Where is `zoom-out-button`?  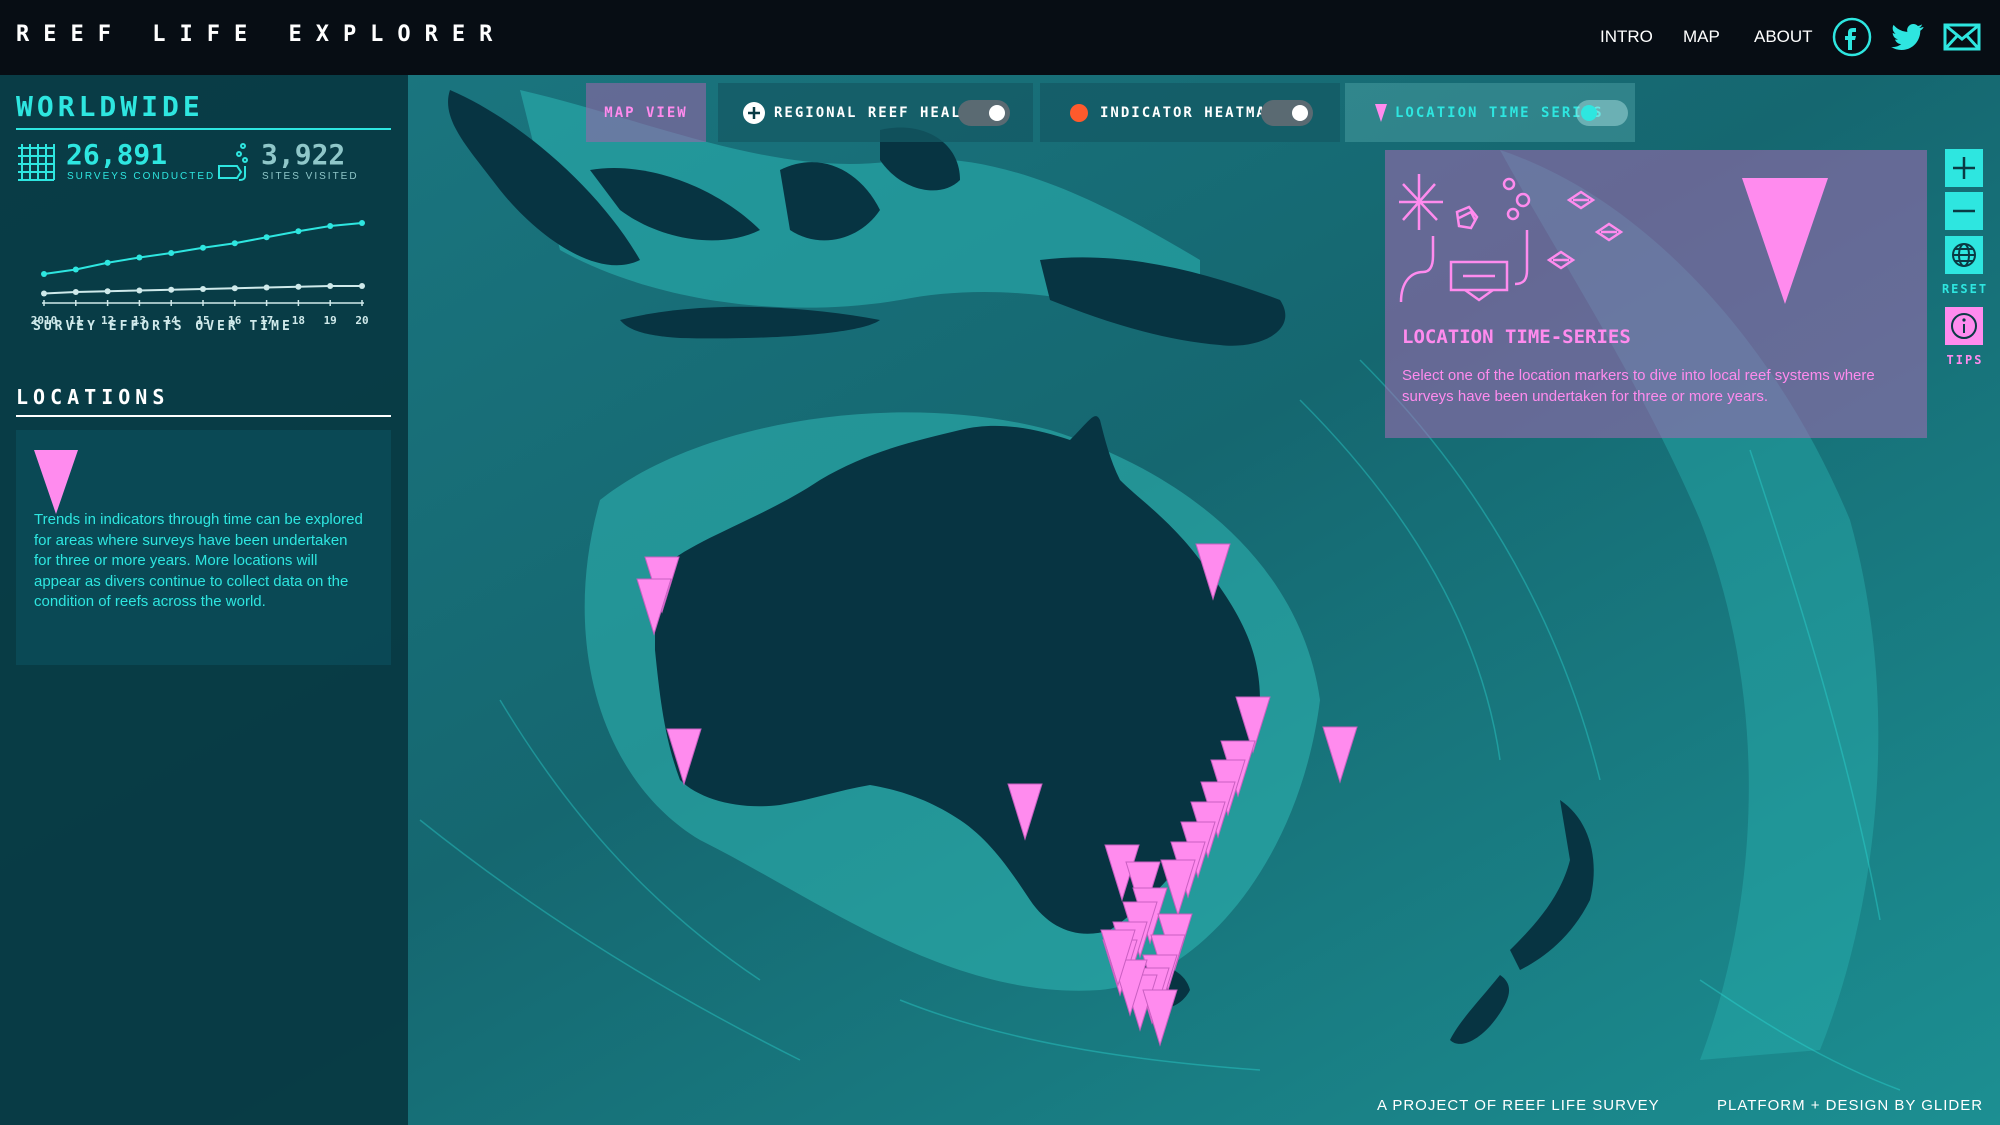
zoom-out-button is located at coordinates (1964, 211).